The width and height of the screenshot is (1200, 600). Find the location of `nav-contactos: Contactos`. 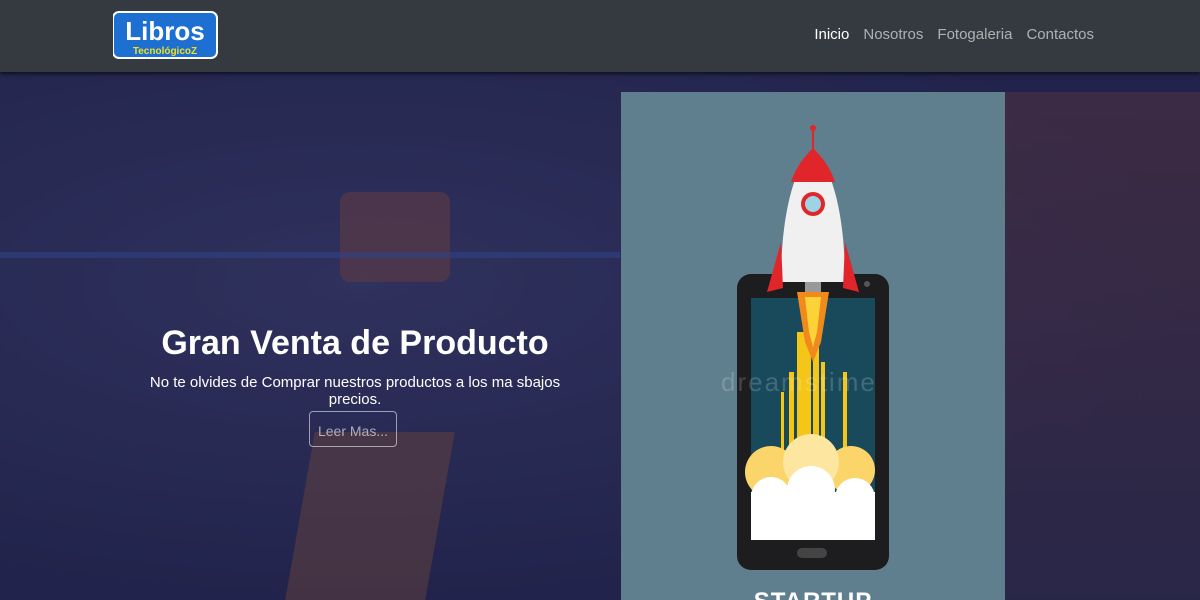

nav-contactos: Contactos is located at coordinates (1060, 34).